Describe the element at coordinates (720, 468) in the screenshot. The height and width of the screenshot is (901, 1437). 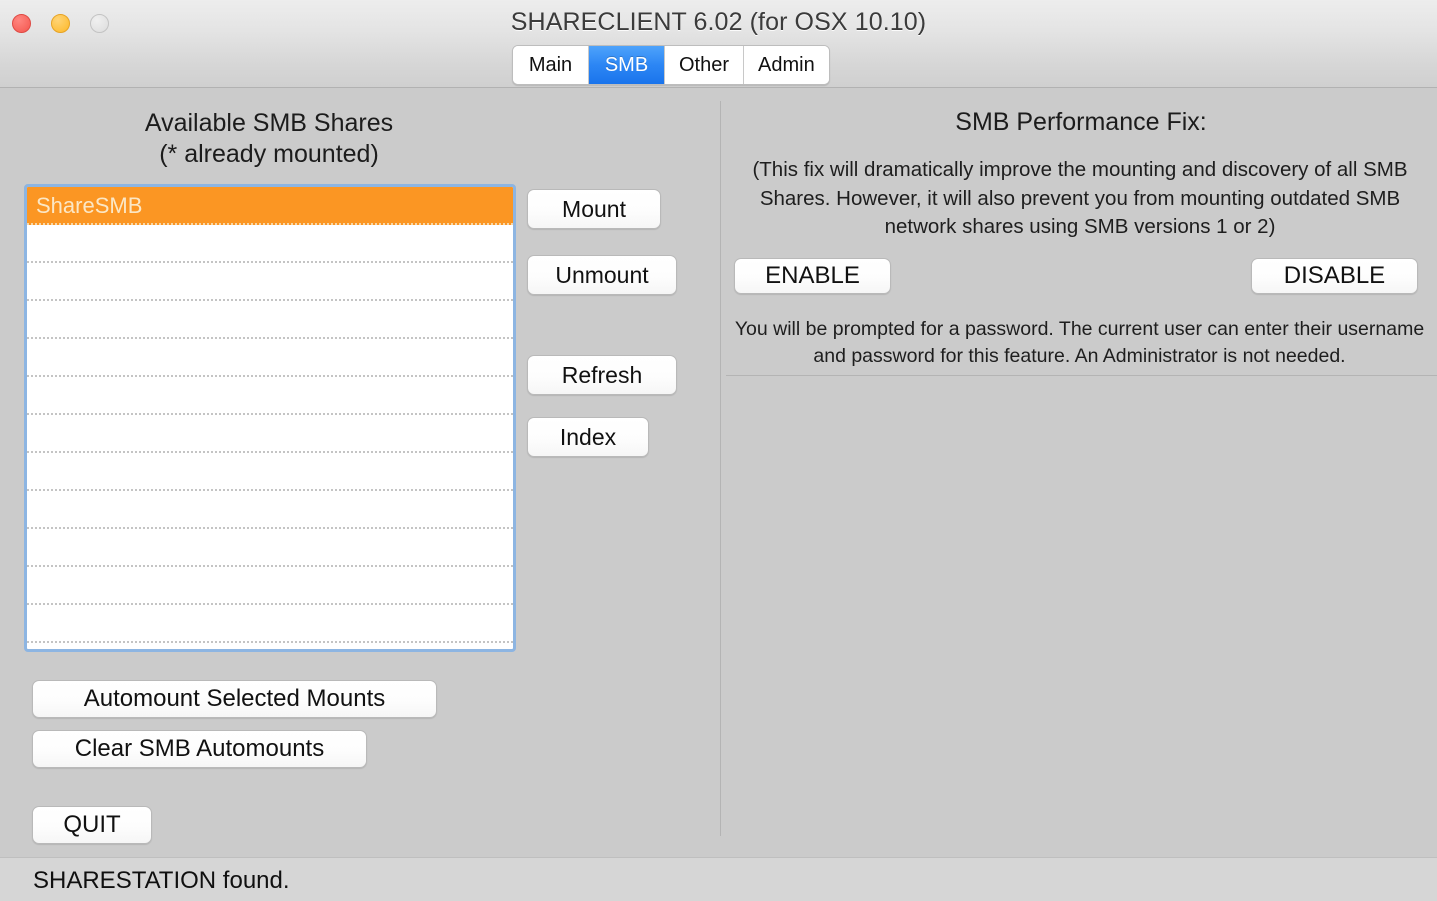
I see `panel-divider` at that location.